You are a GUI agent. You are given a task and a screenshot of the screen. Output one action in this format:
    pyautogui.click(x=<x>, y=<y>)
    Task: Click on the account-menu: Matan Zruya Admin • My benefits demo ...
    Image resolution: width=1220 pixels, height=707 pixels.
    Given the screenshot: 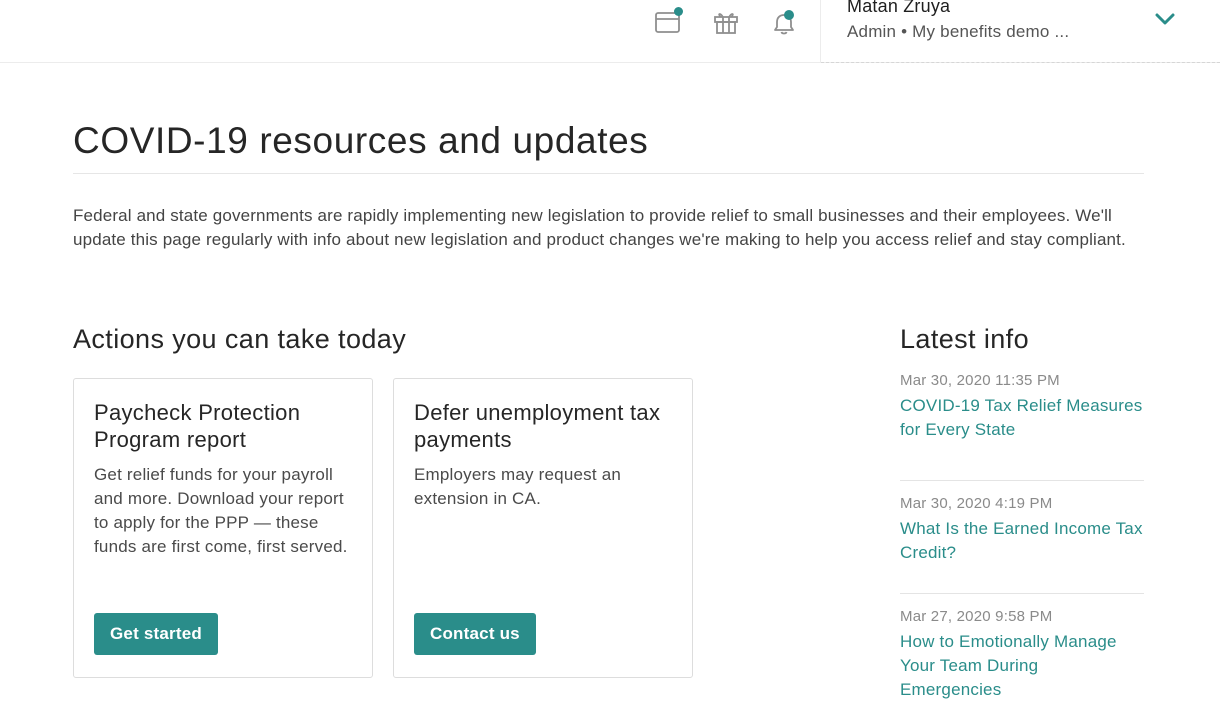 What is the action you would take?
    pyautogui.click(x=1020, y=31)
    